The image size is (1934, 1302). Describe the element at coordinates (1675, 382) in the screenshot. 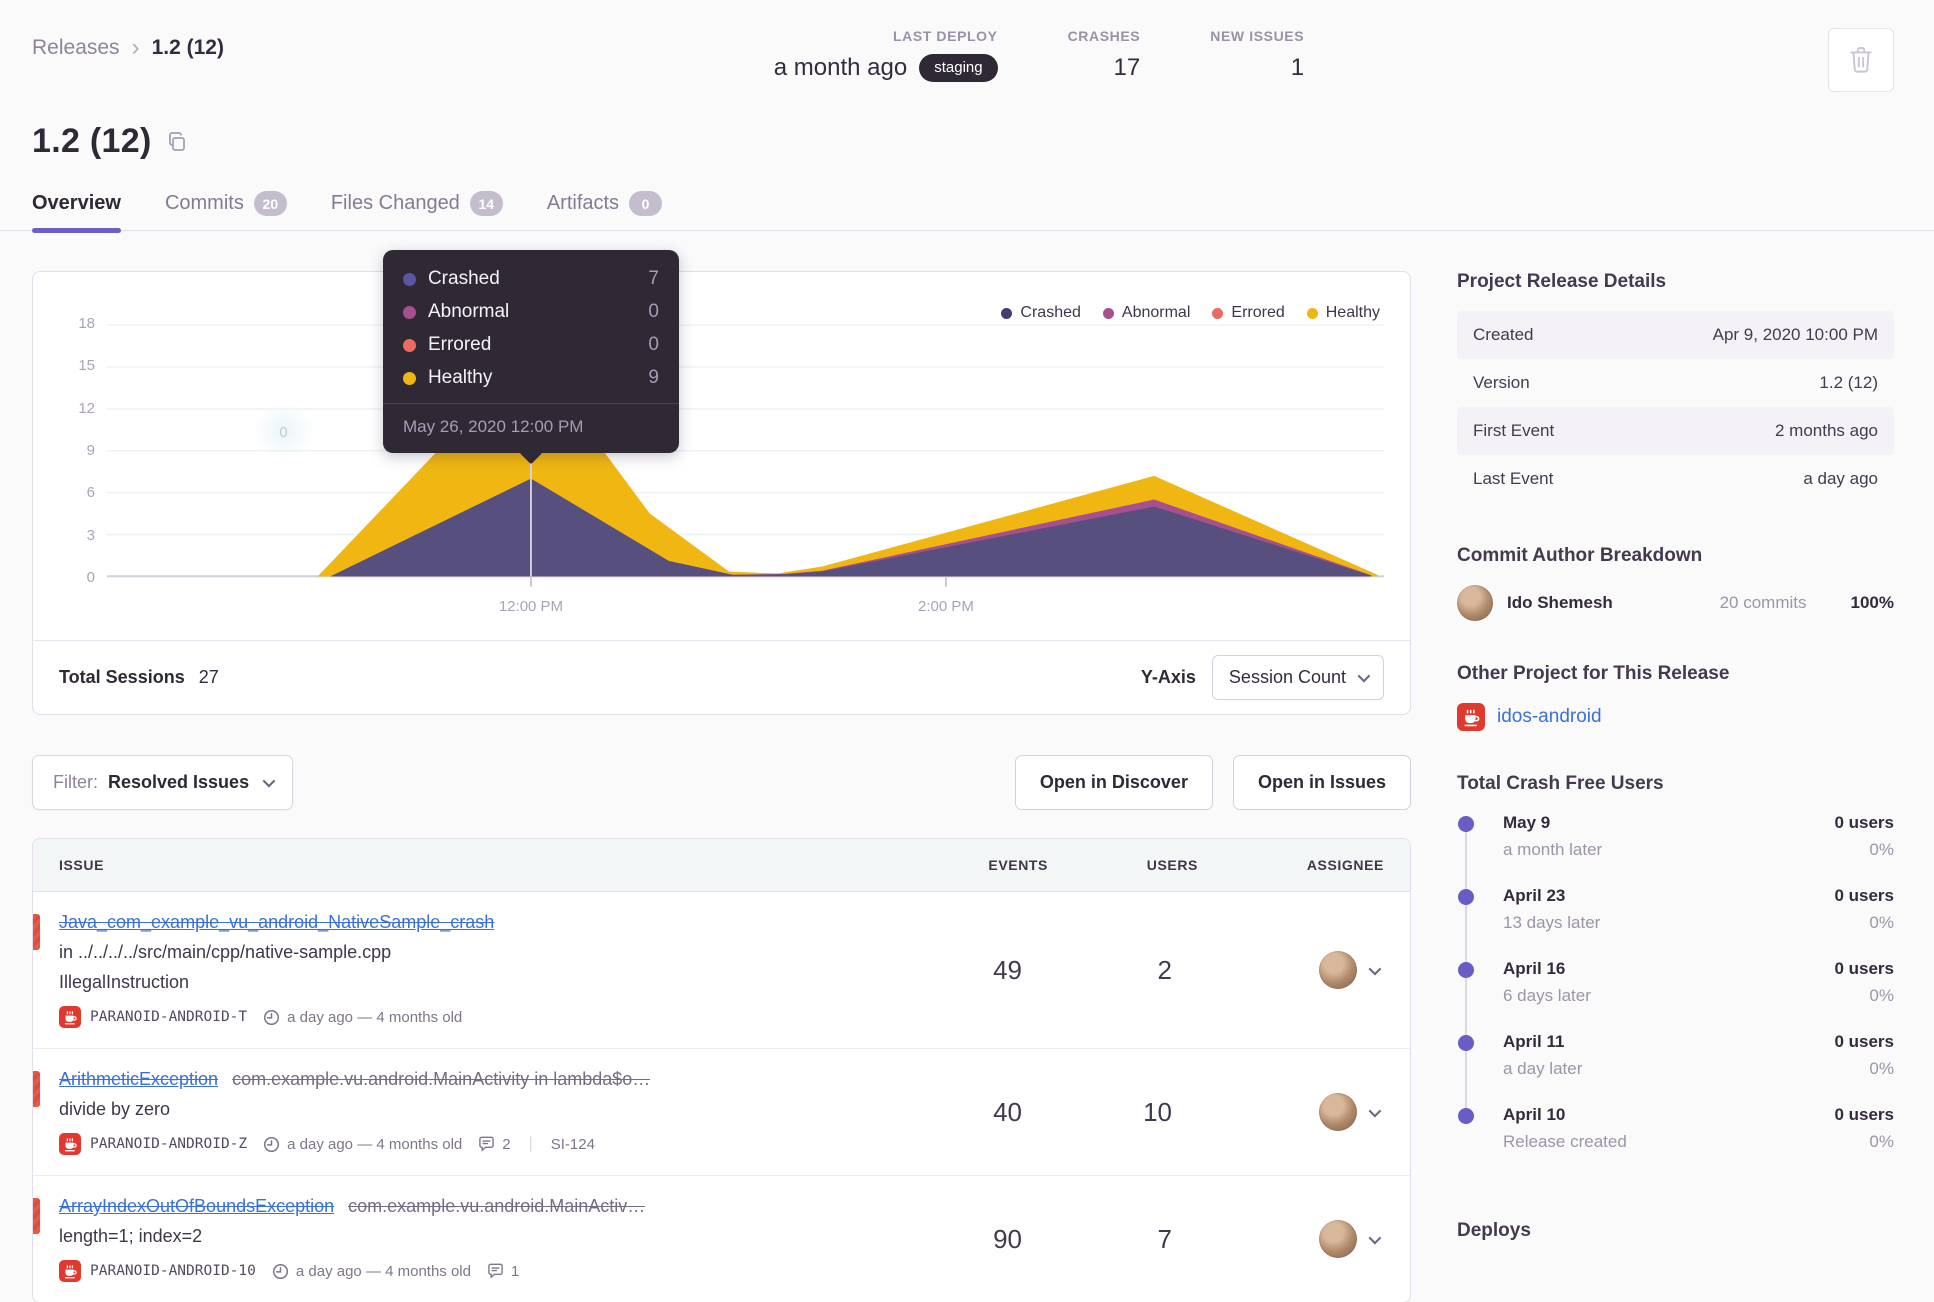

I see `detail-version: Version 1.2 (12)` at that location.